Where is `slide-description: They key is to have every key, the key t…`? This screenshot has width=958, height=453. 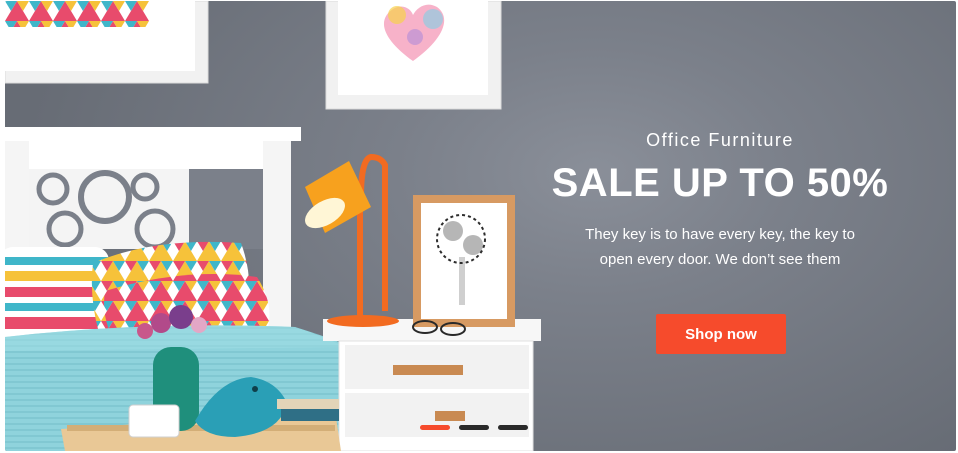
slide-description: They key is to have every key, the key t… is located at coordinates (720, 247).